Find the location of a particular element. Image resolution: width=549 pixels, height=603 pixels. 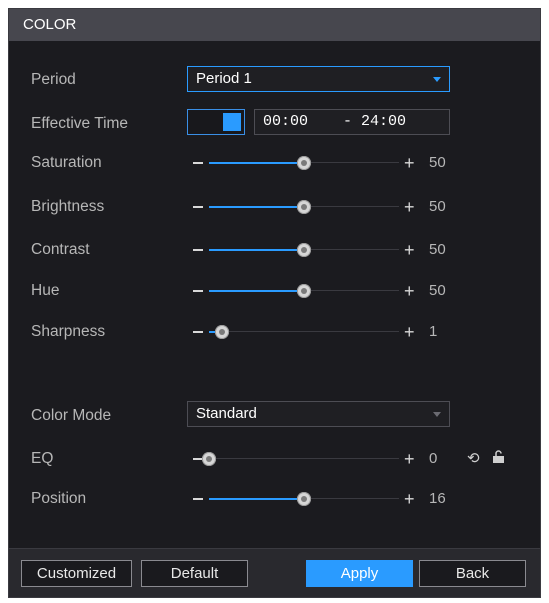

position-slider: + 16 is located at coordinates (322, 499).